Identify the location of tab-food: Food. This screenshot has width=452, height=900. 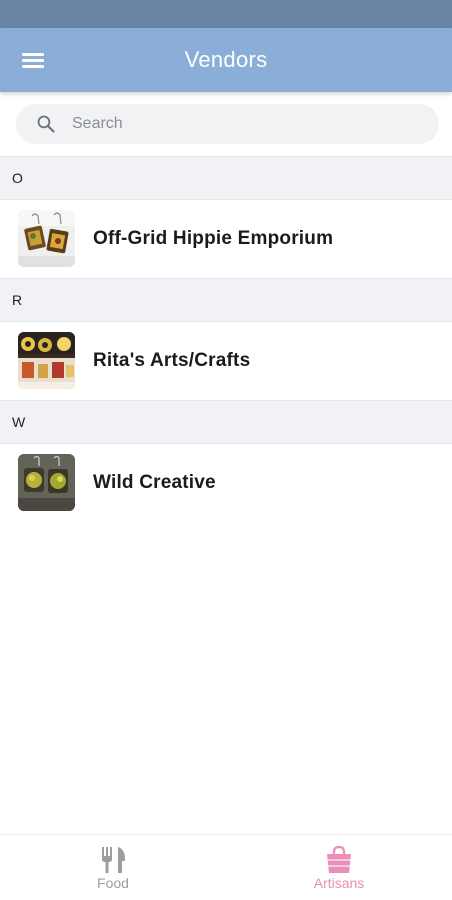
(113, 867).